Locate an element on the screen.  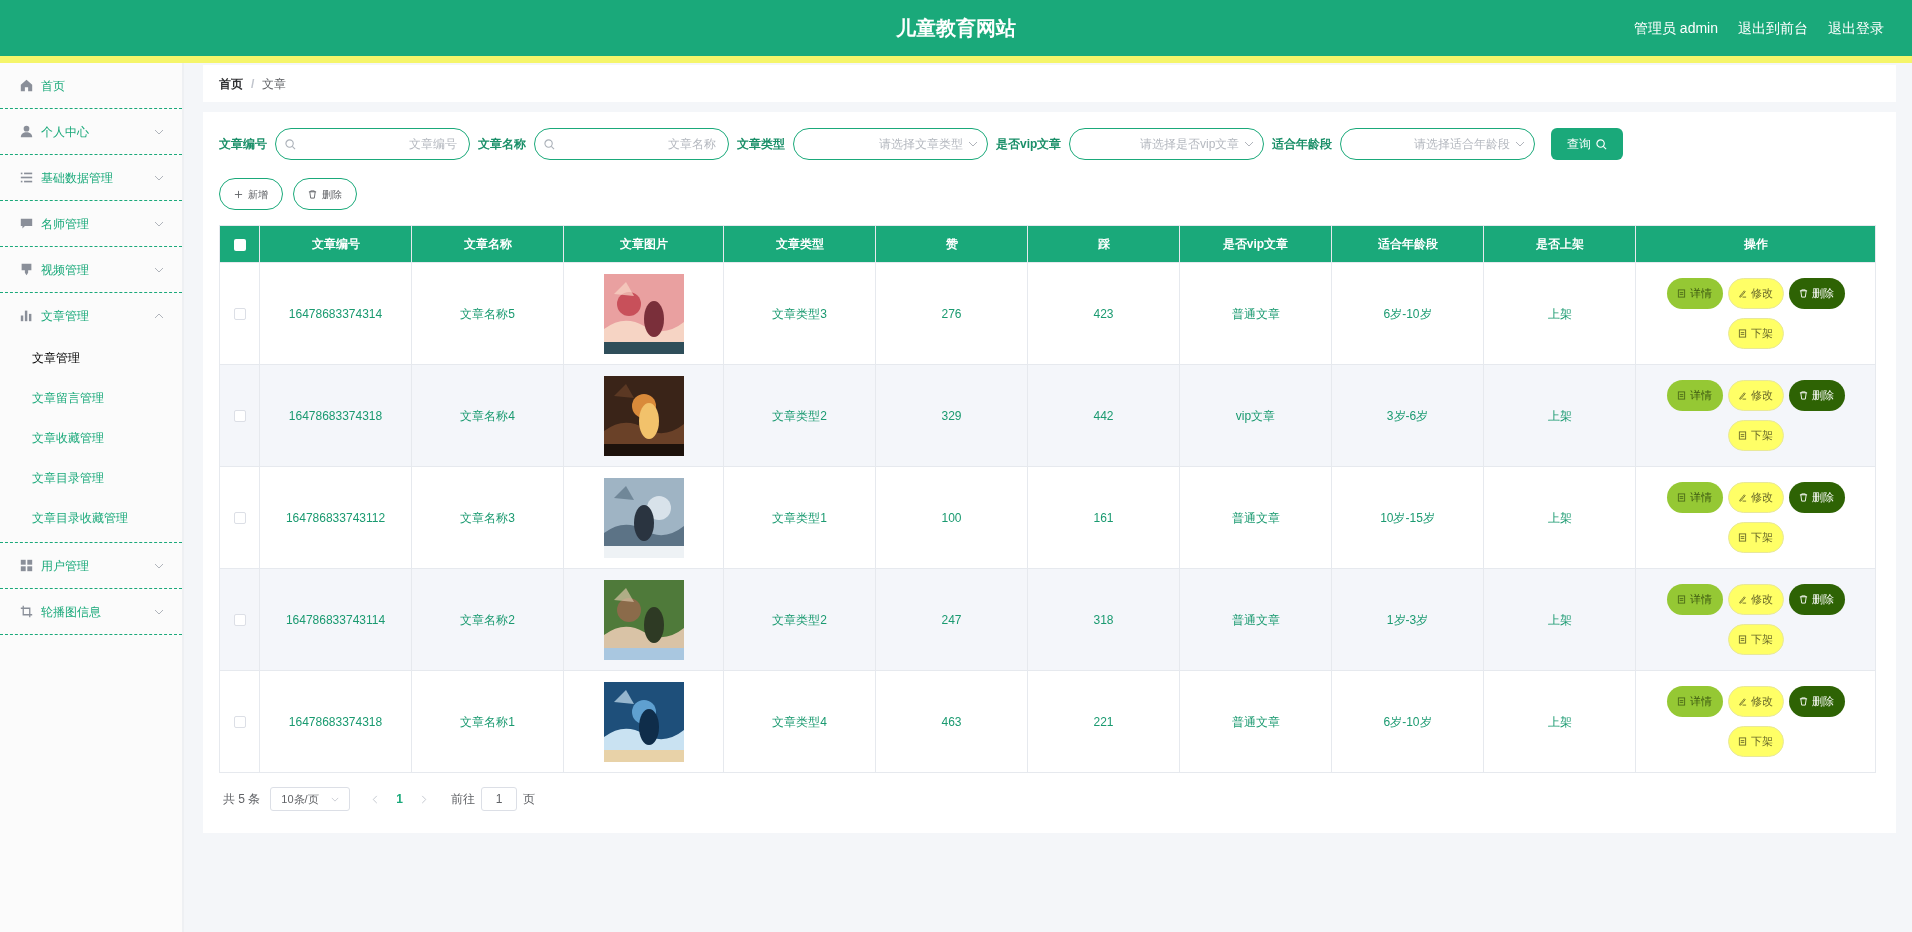
column-header: 操作 is located at coordinates (1755, 244).